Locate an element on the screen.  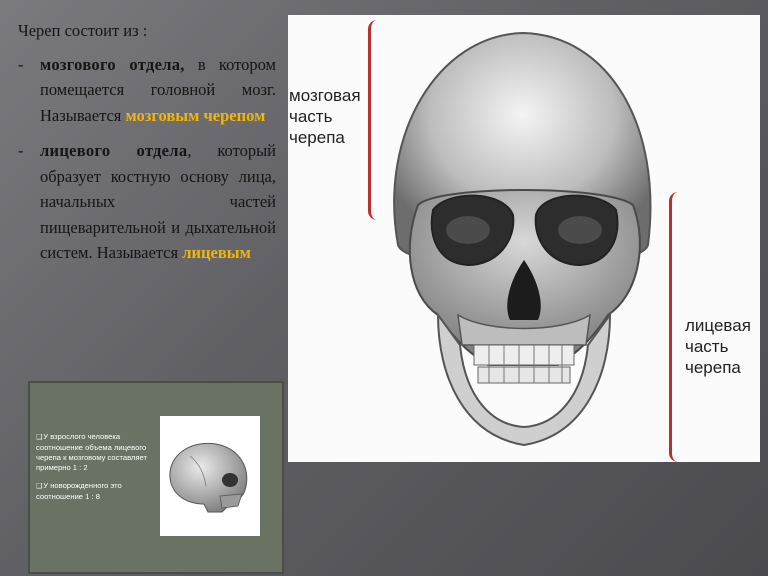
label-face-part: лицевая часть черепа is located at coordinates (718, 346).